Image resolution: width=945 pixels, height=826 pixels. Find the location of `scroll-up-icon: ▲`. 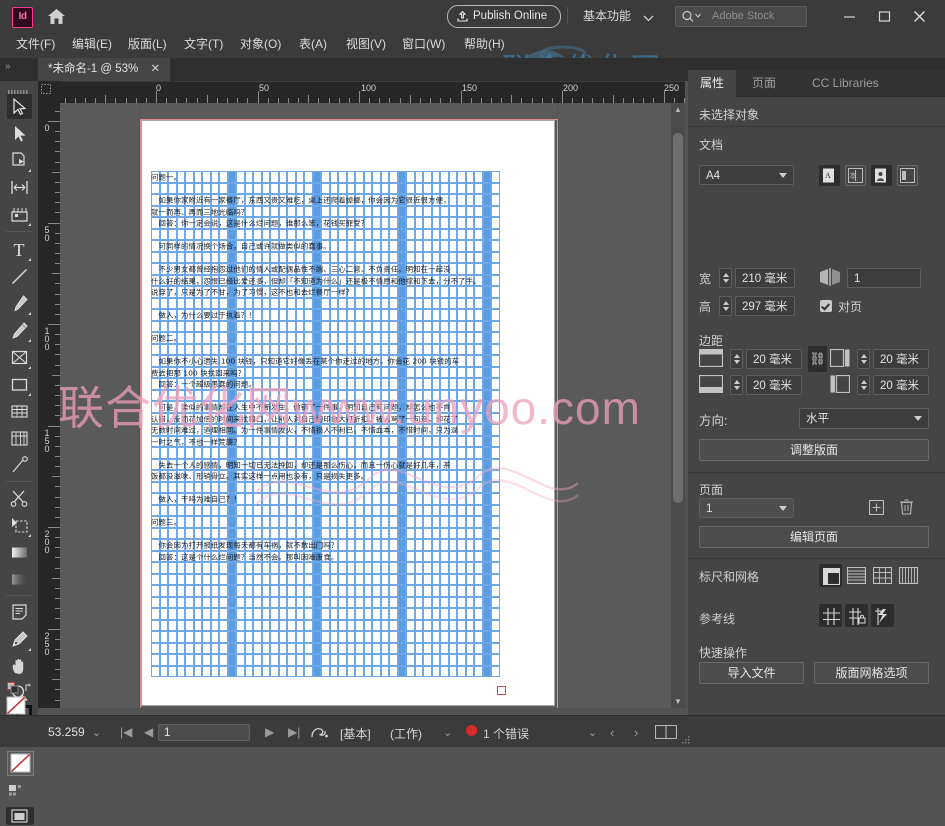

scroll-up-icon: ▲ is located at coordinates (678, 109).